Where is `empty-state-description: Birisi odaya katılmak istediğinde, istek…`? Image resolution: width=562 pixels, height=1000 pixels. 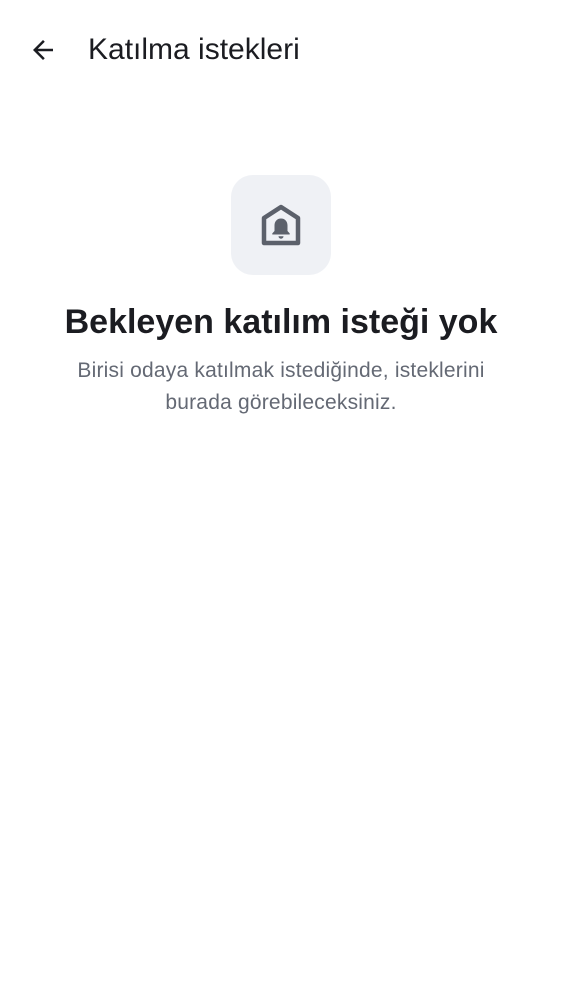
empty-state-description: Birisi odaya katılmak istediğinde, istek… is located at coordinates (281, 386).